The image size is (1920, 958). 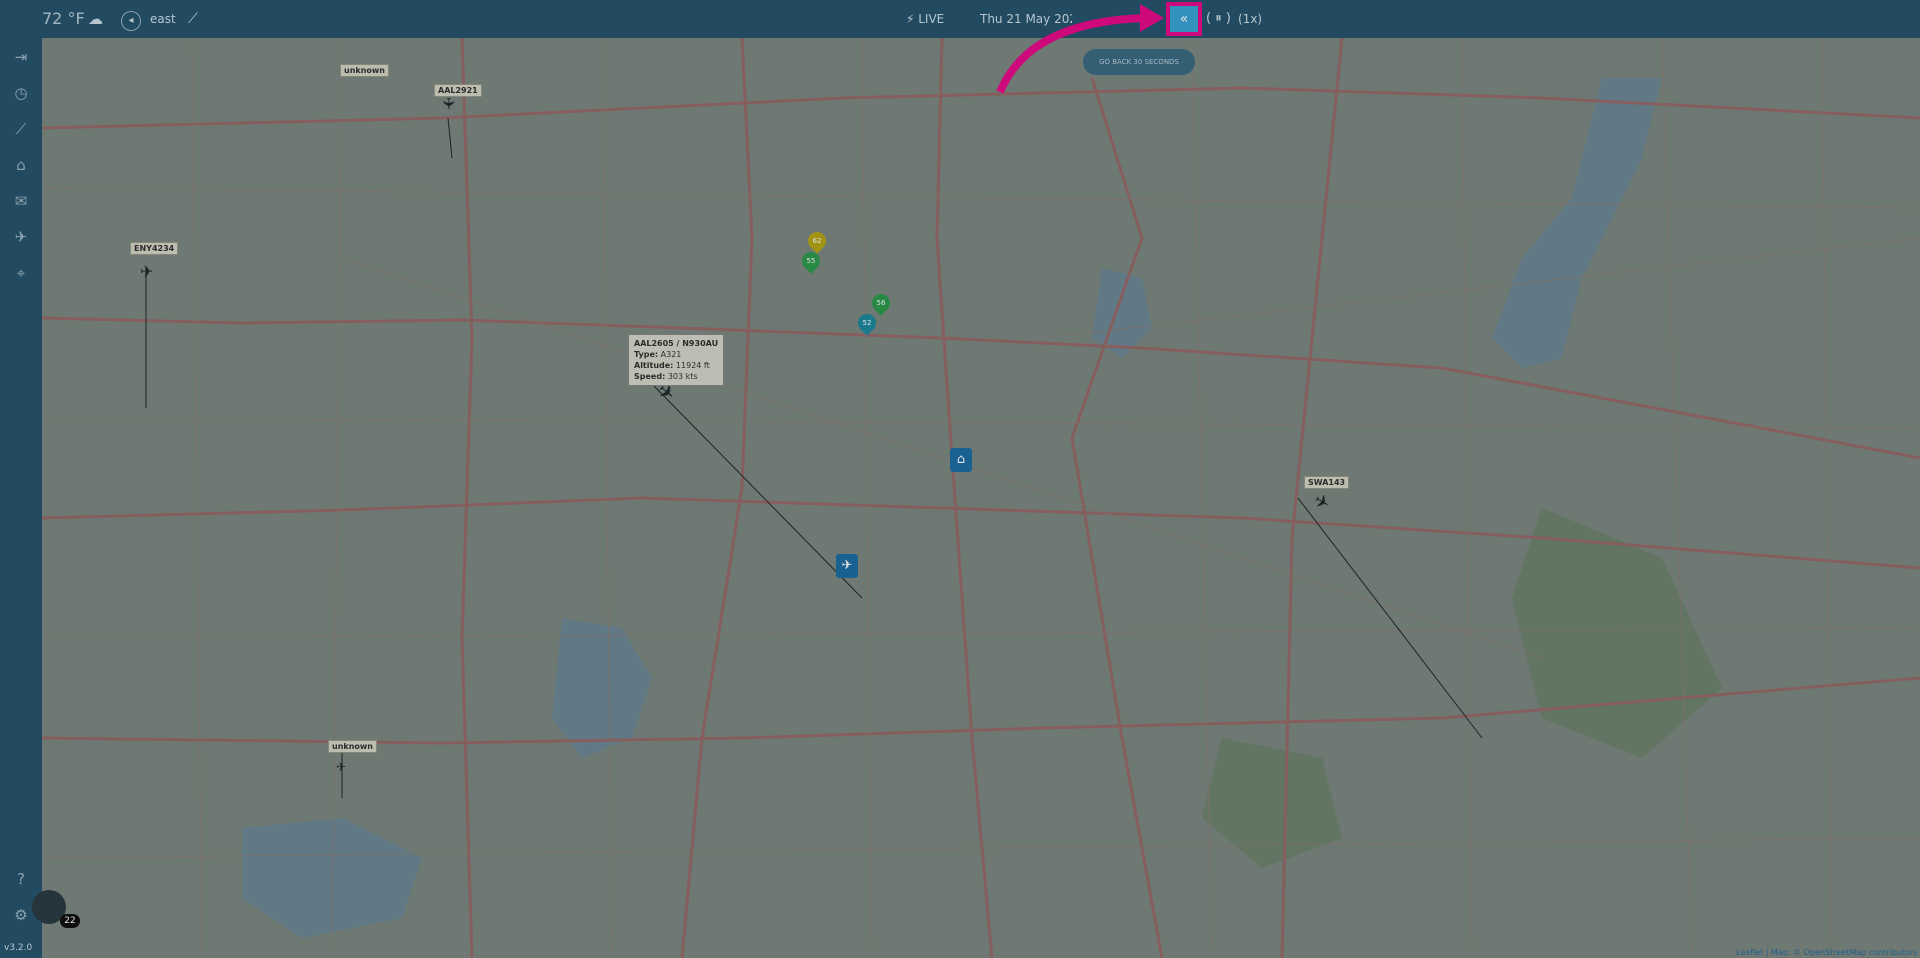 I want to click on flight-label: ENY4234, so click(x=154, y=248).